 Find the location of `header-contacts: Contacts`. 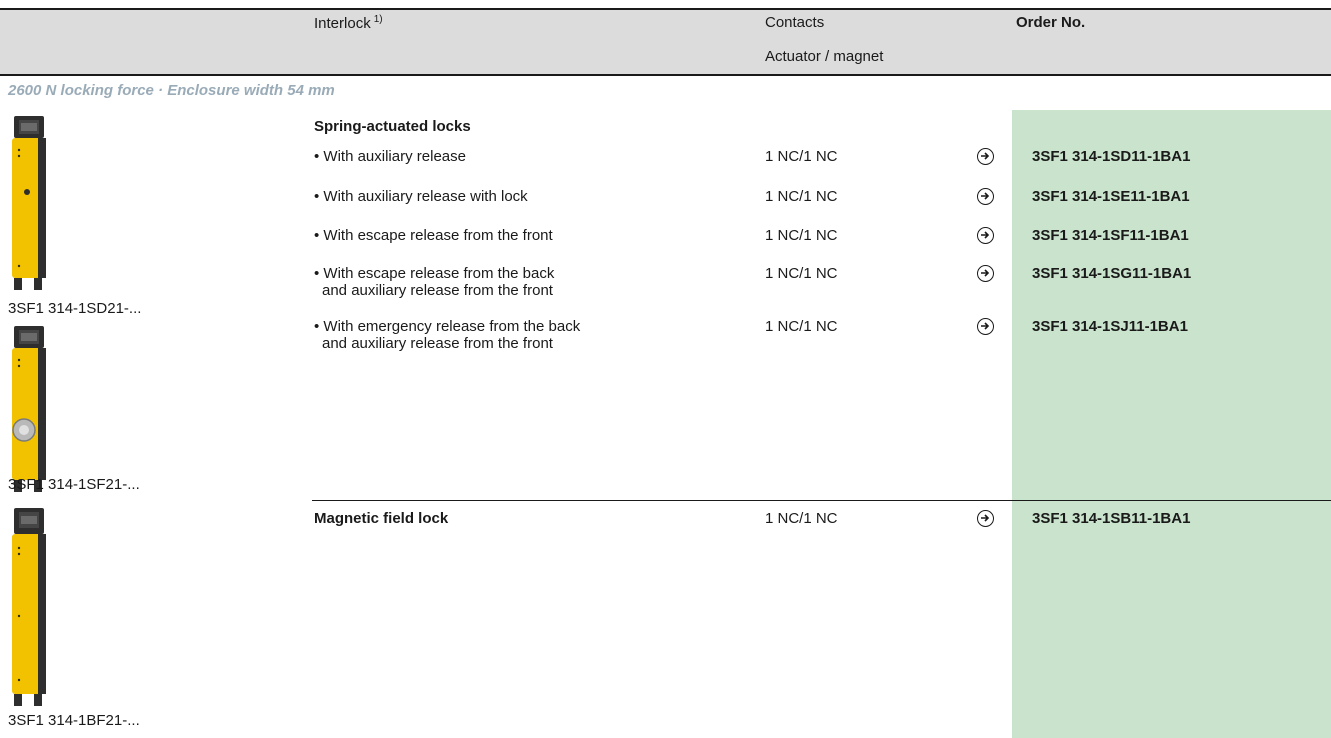

header-contacts: Contacts is located at coordinates (795, 22).